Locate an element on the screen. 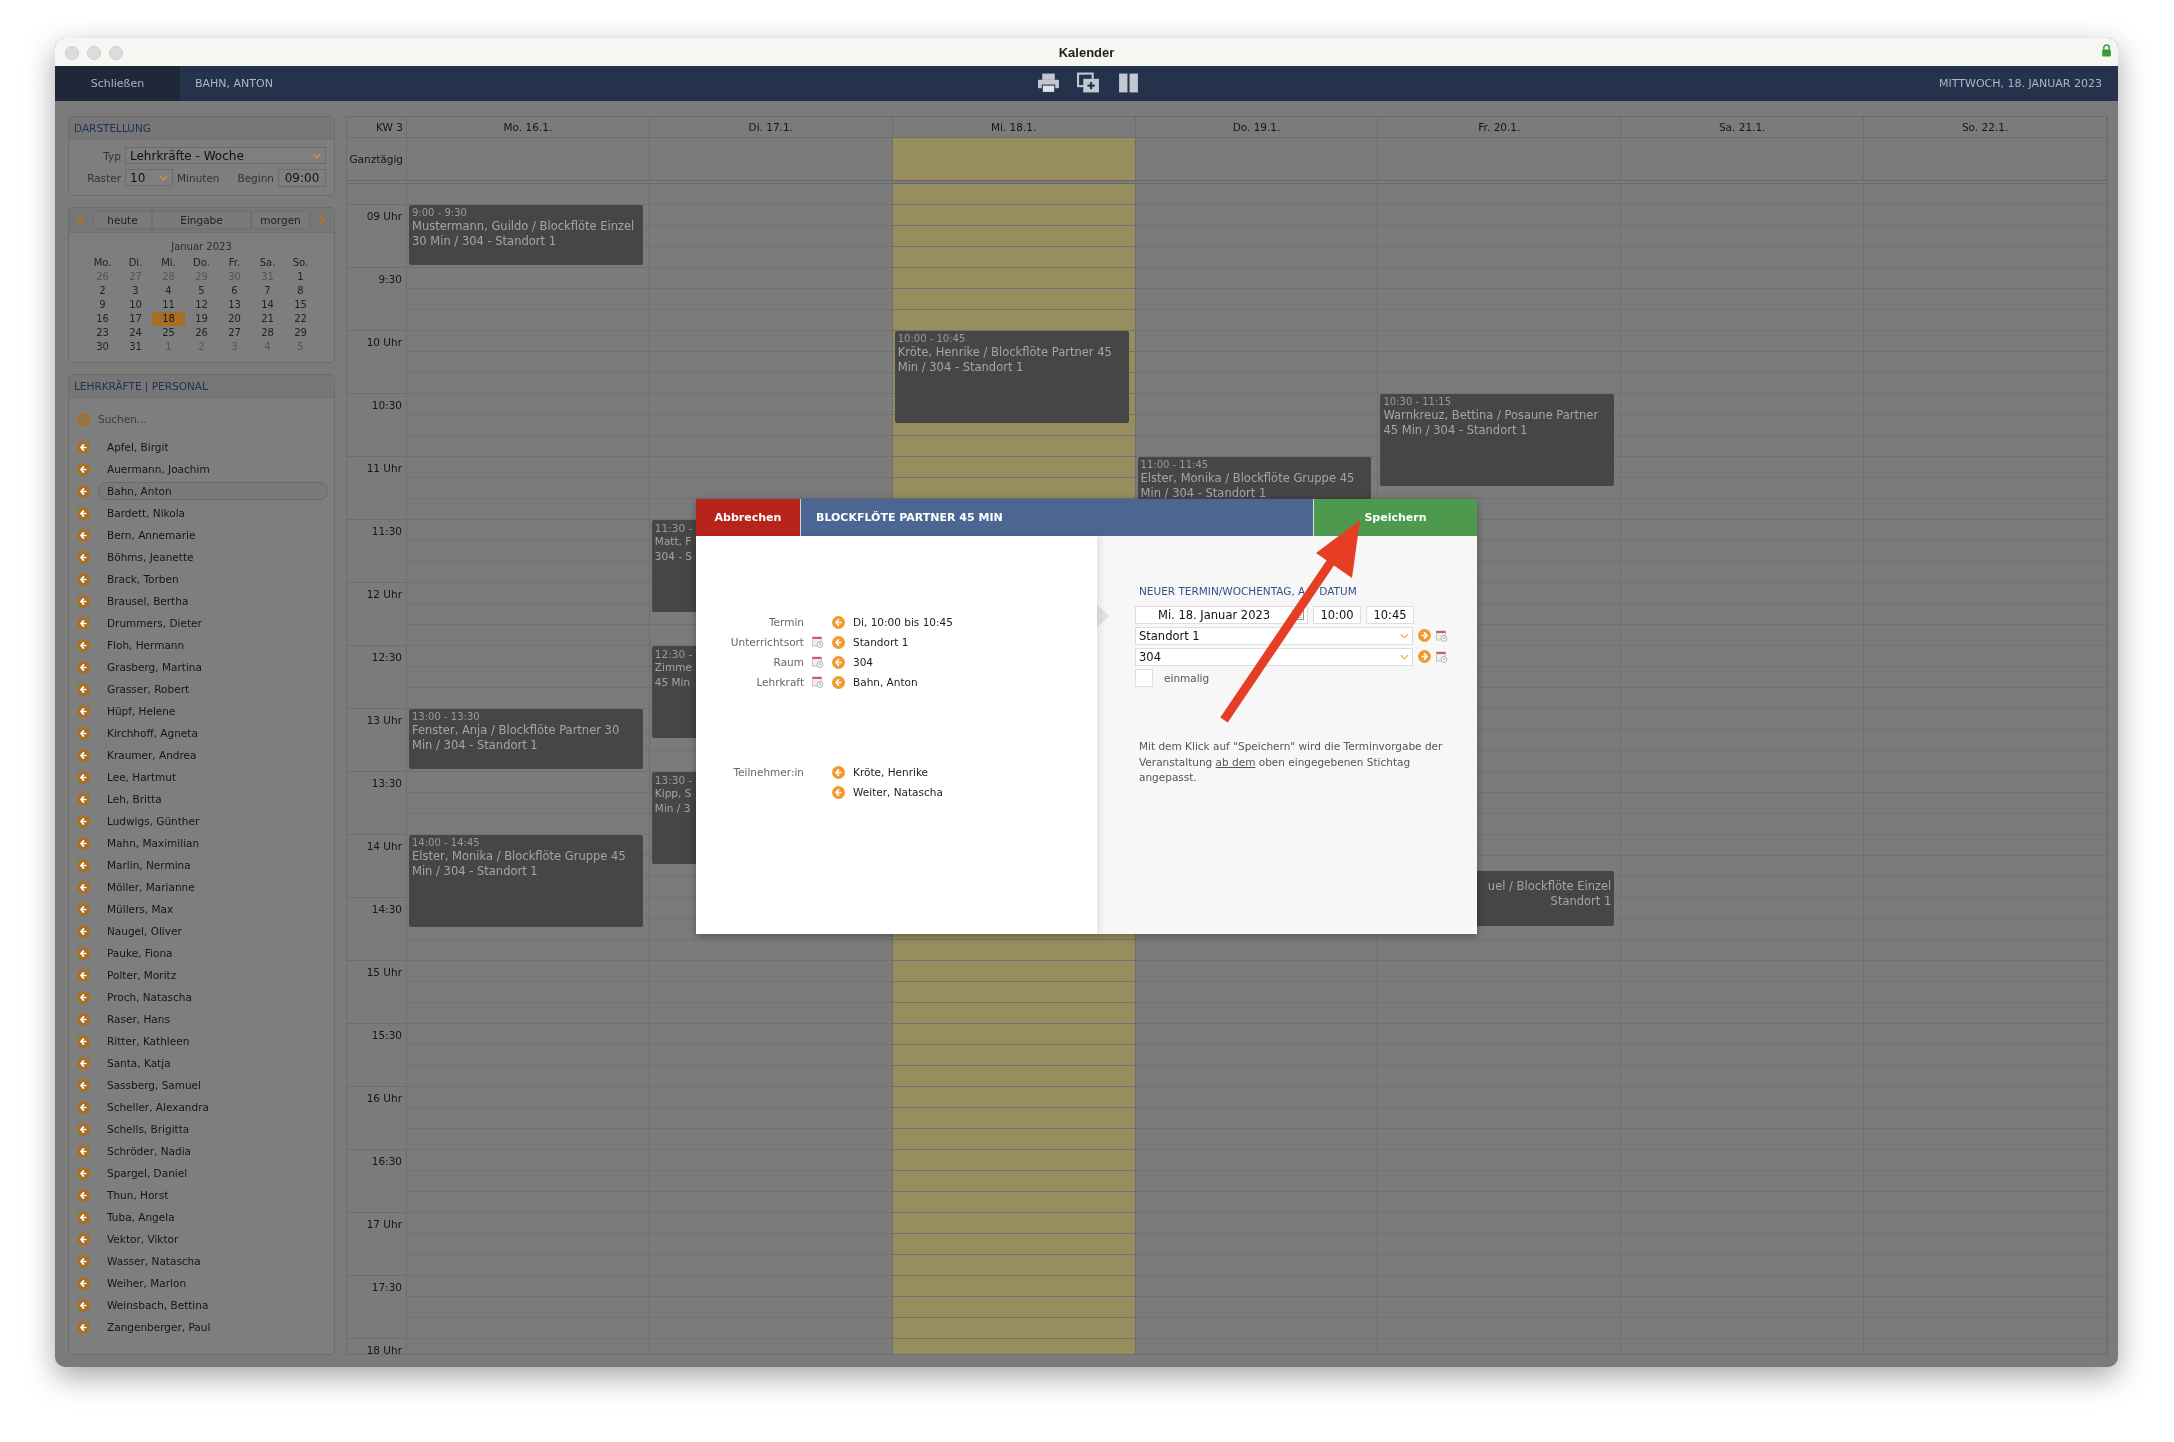 The width and height of the screenshot is (2174, 1442). location-select: Standort 1 is located at coordinates (1274, 635).